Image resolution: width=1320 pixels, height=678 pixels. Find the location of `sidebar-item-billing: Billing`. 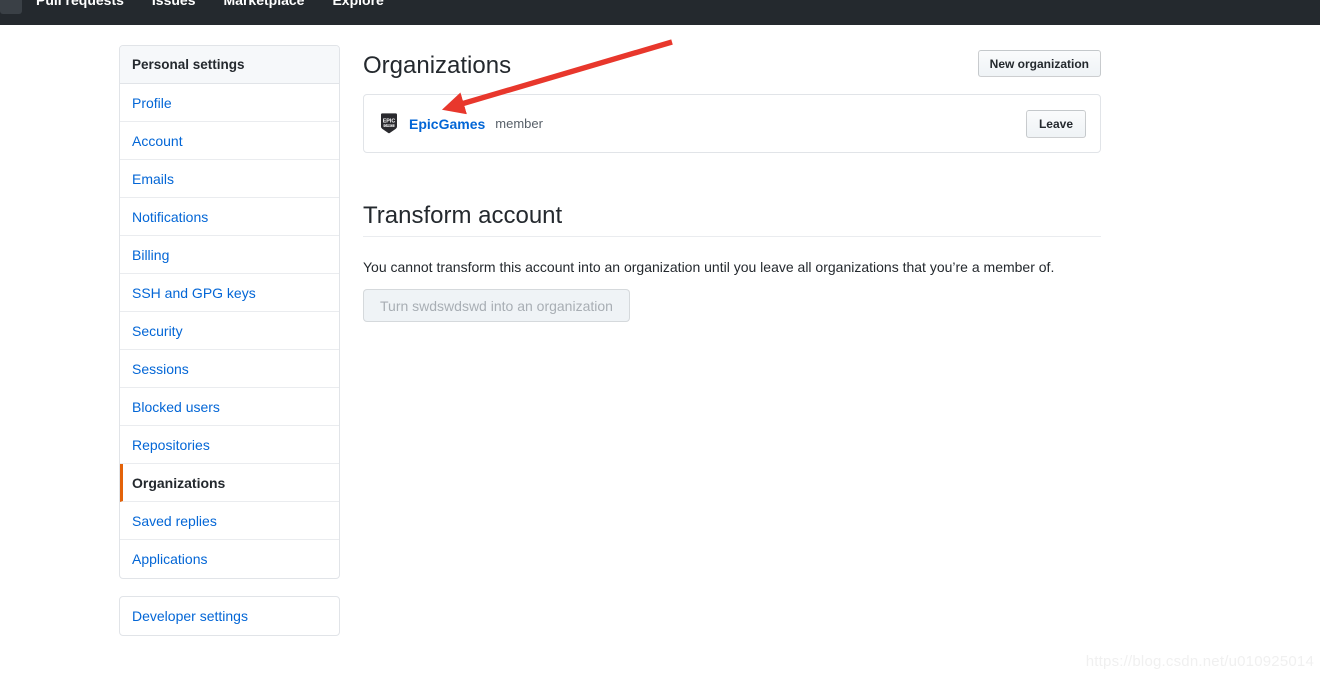

sidebar-item-billing: Billing is located at coordinates (229, 255).